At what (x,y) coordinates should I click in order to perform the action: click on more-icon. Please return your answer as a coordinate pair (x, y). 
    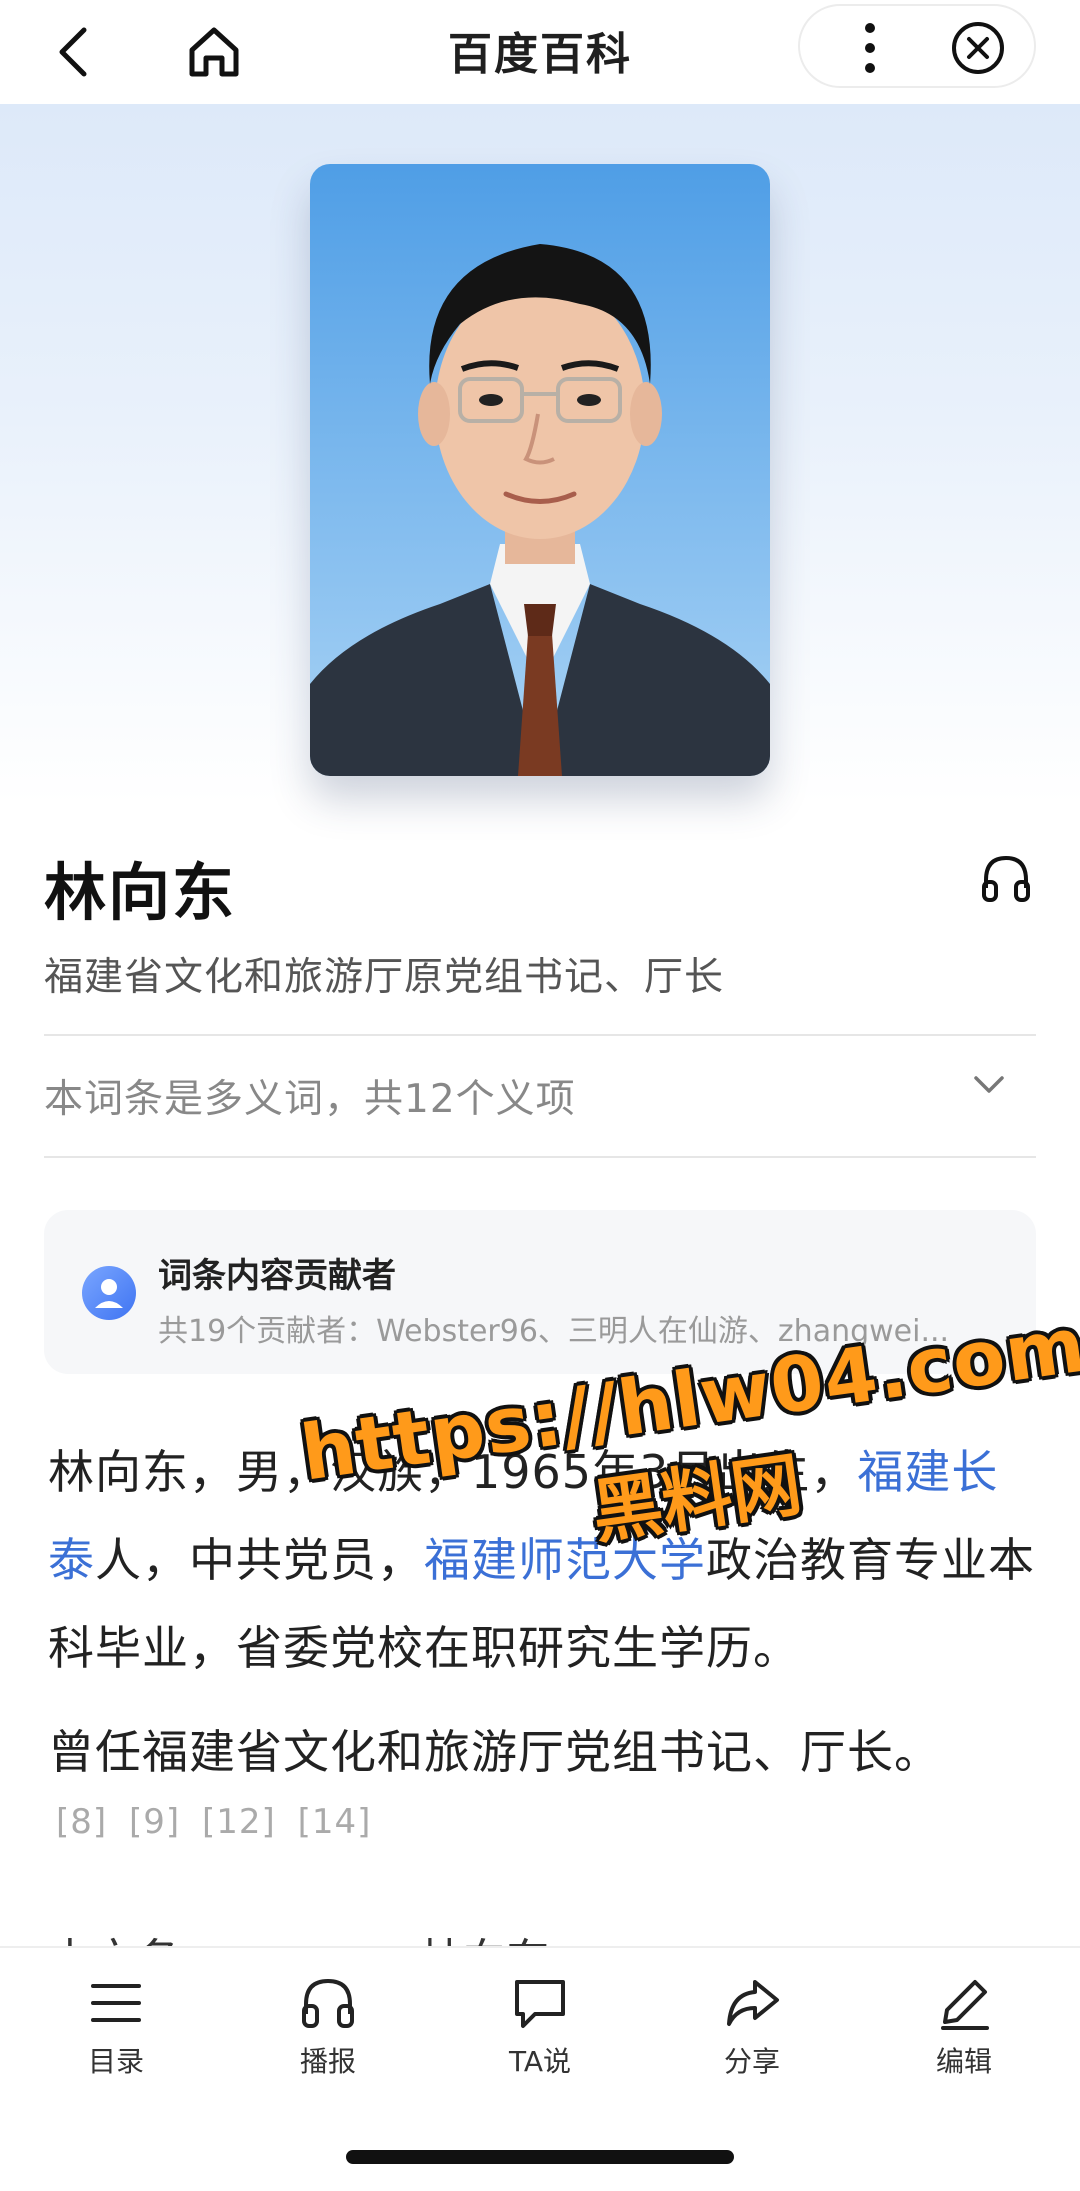
    Looking at the image, I should click on (870, 48).